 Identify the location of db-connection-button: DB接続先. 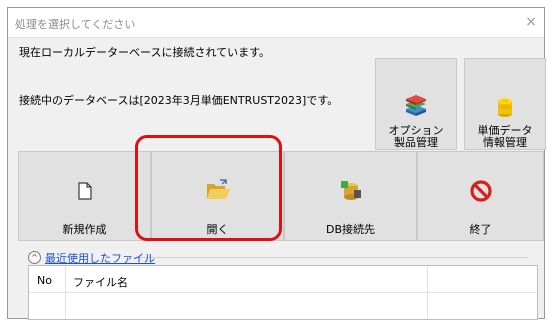
(350, 196).